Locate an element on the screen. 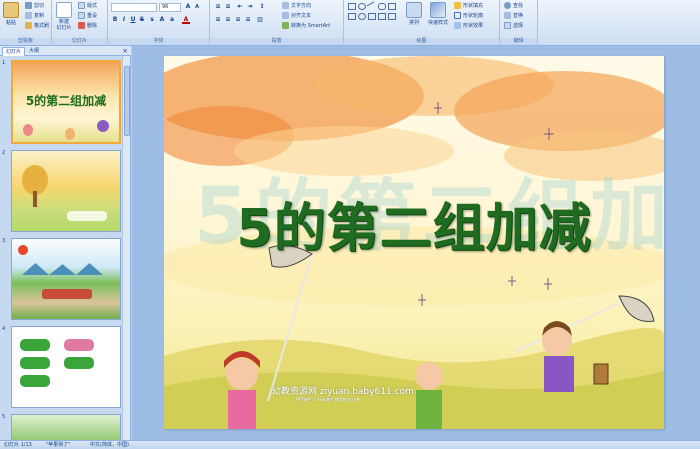 This screenshot has width=700, height=449. increase-indent-button: ⇥ is located at coordinates (250, 7).